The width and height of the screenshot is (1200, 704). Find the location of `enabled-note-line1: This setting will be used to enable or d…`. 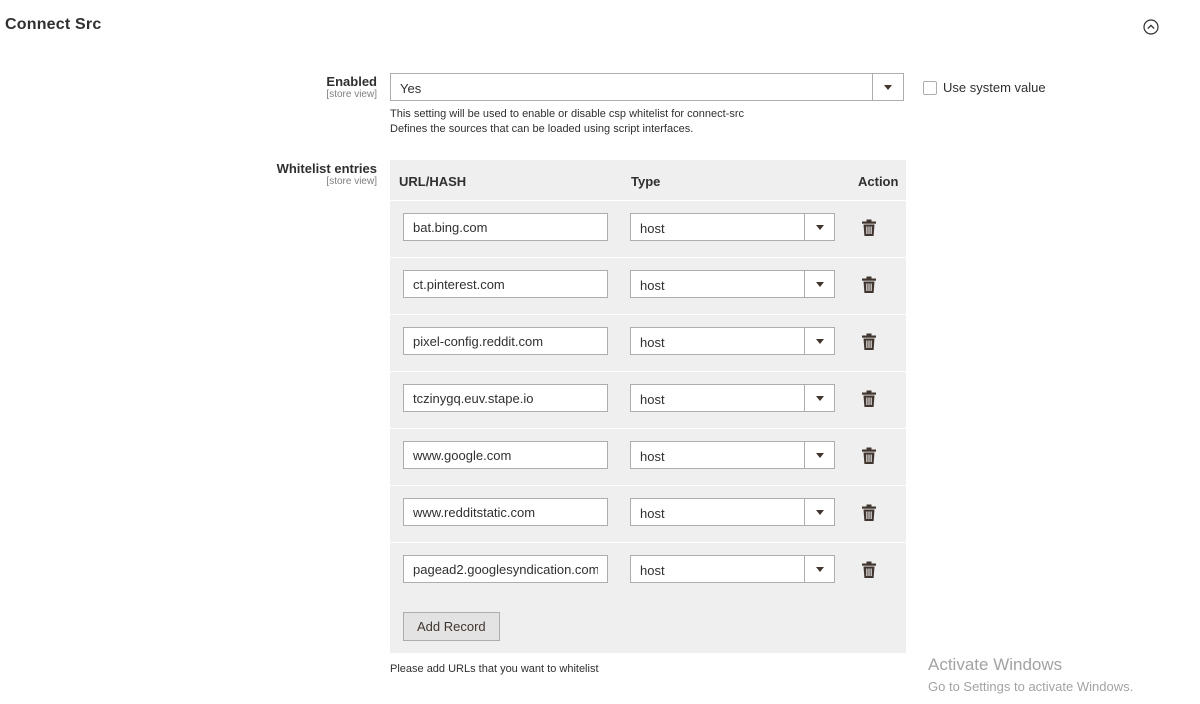

enabled-note-line1: This setting will be used to enable or d… is located at coordinates (567, 114).